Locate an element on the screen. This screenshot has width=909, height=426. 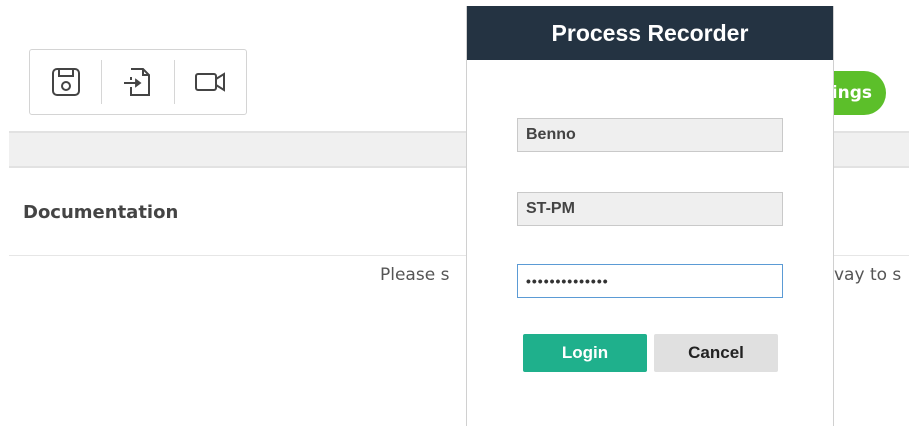
notice-text-right: vay to s is located at coordinates (868, 275).